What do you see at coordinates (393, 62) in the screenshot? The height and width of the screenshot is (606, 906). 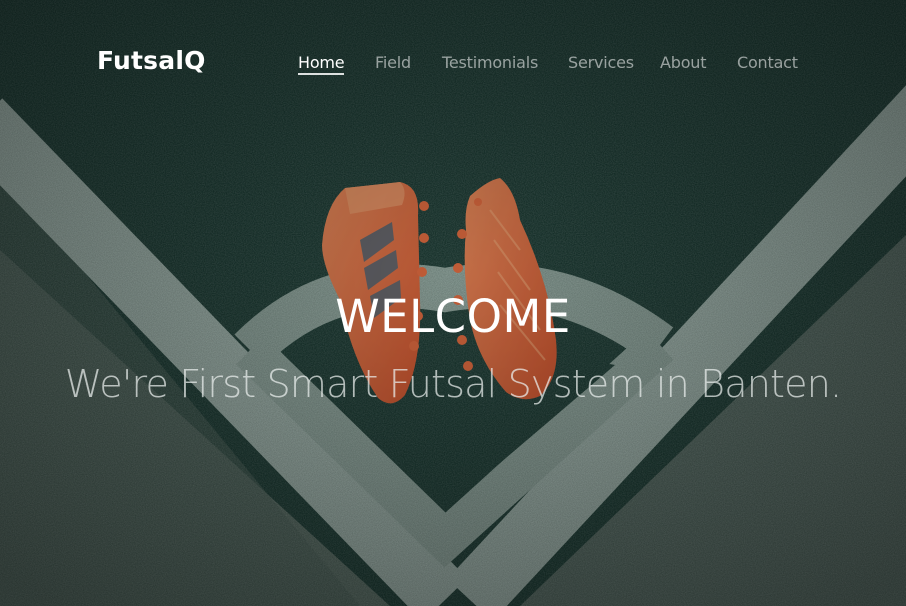 I see `nav-item-field: Field` at bounding box center [393, 62].